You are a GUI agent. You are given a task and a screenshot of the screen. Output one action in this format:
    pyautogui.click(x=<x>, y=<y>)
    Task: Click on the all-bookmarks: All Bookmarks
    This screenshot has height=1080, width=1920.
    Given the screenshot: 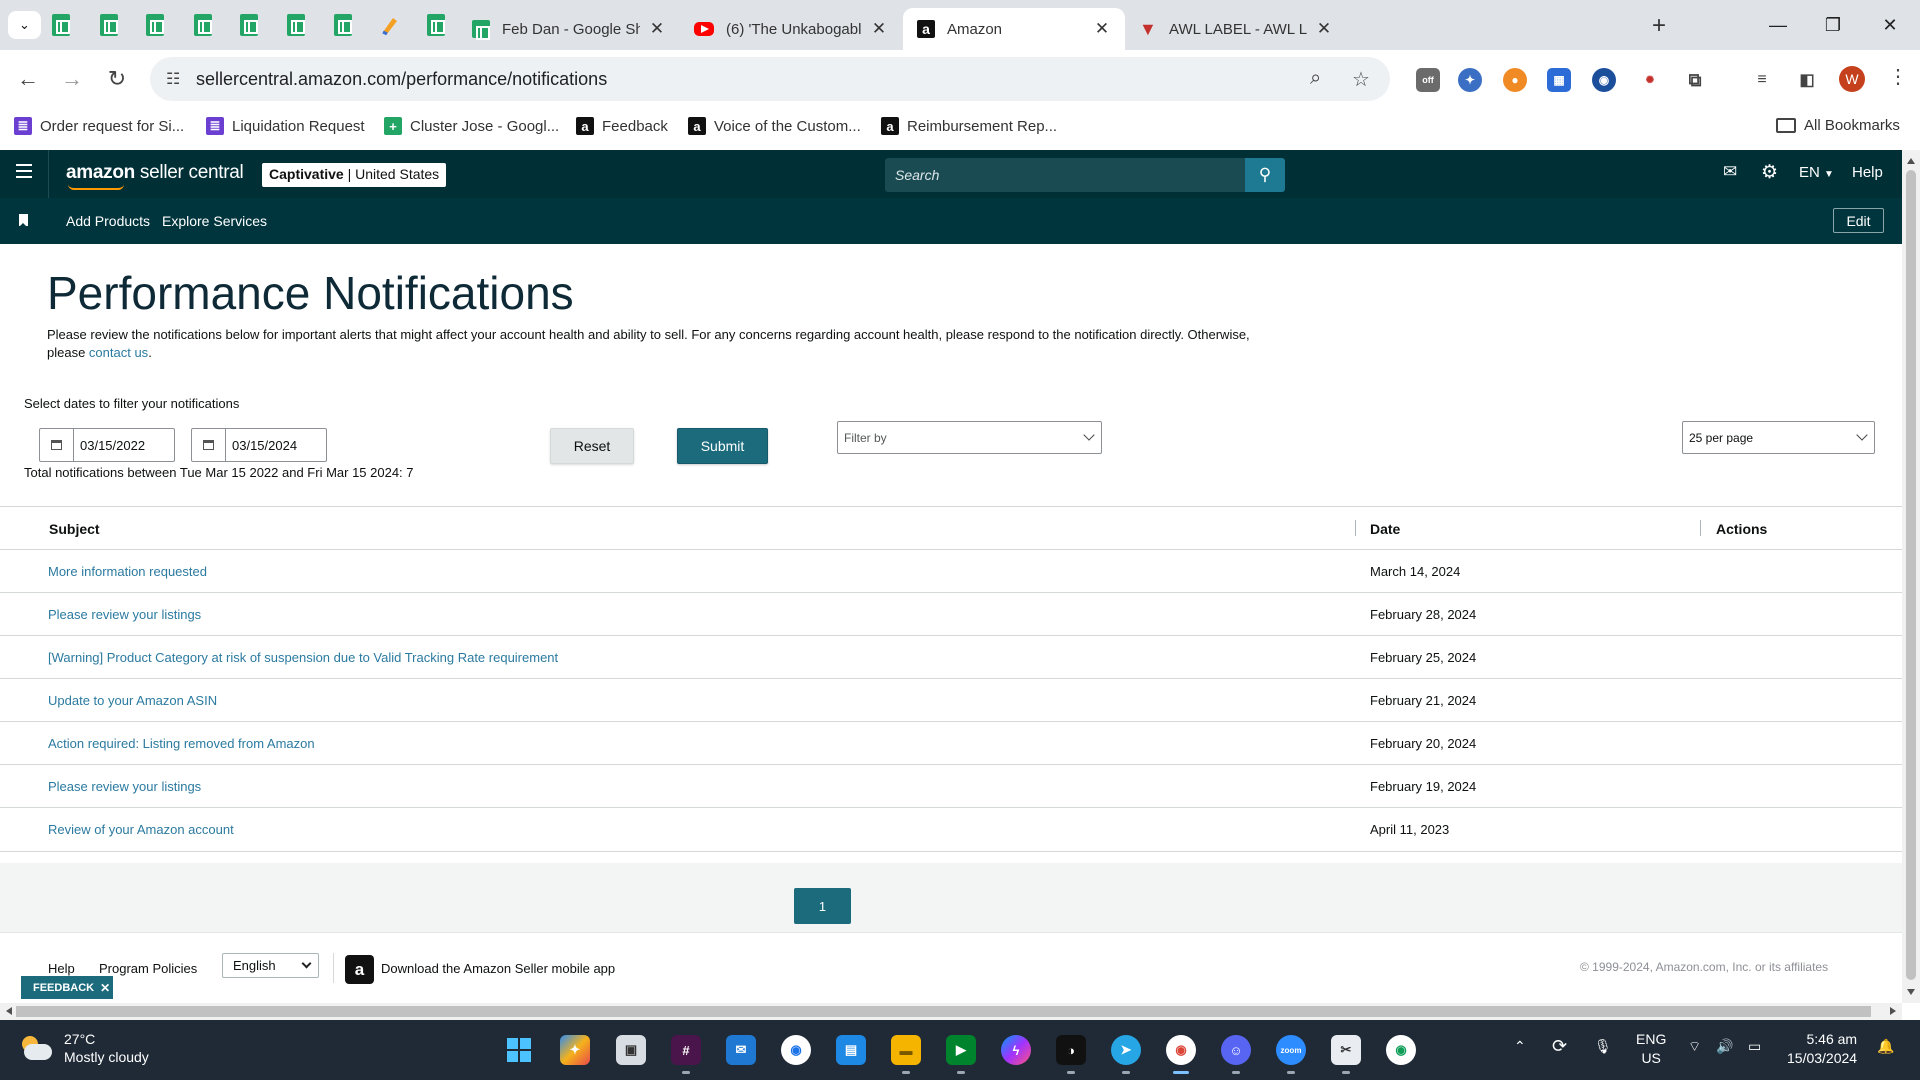 What is the action you would take?
    pyautogui.click(x=1838, y=125)
    